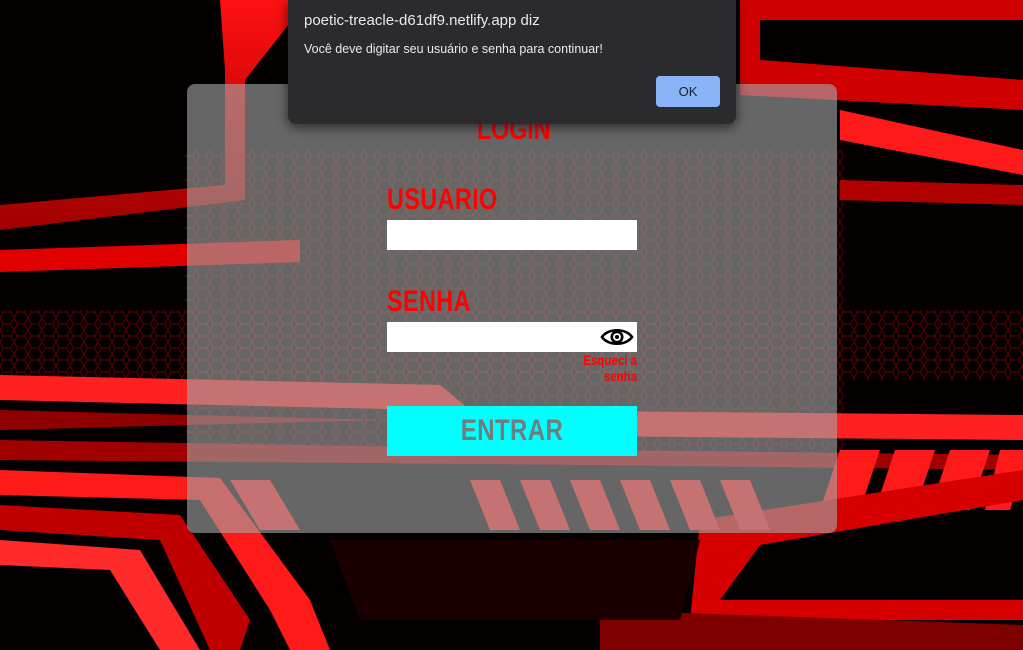 Image resolution: width=1023 pixels, height=650 pixels. Describe the element at coordinates (617, 337) in the screenshot. I see `eye-icon` at that location.